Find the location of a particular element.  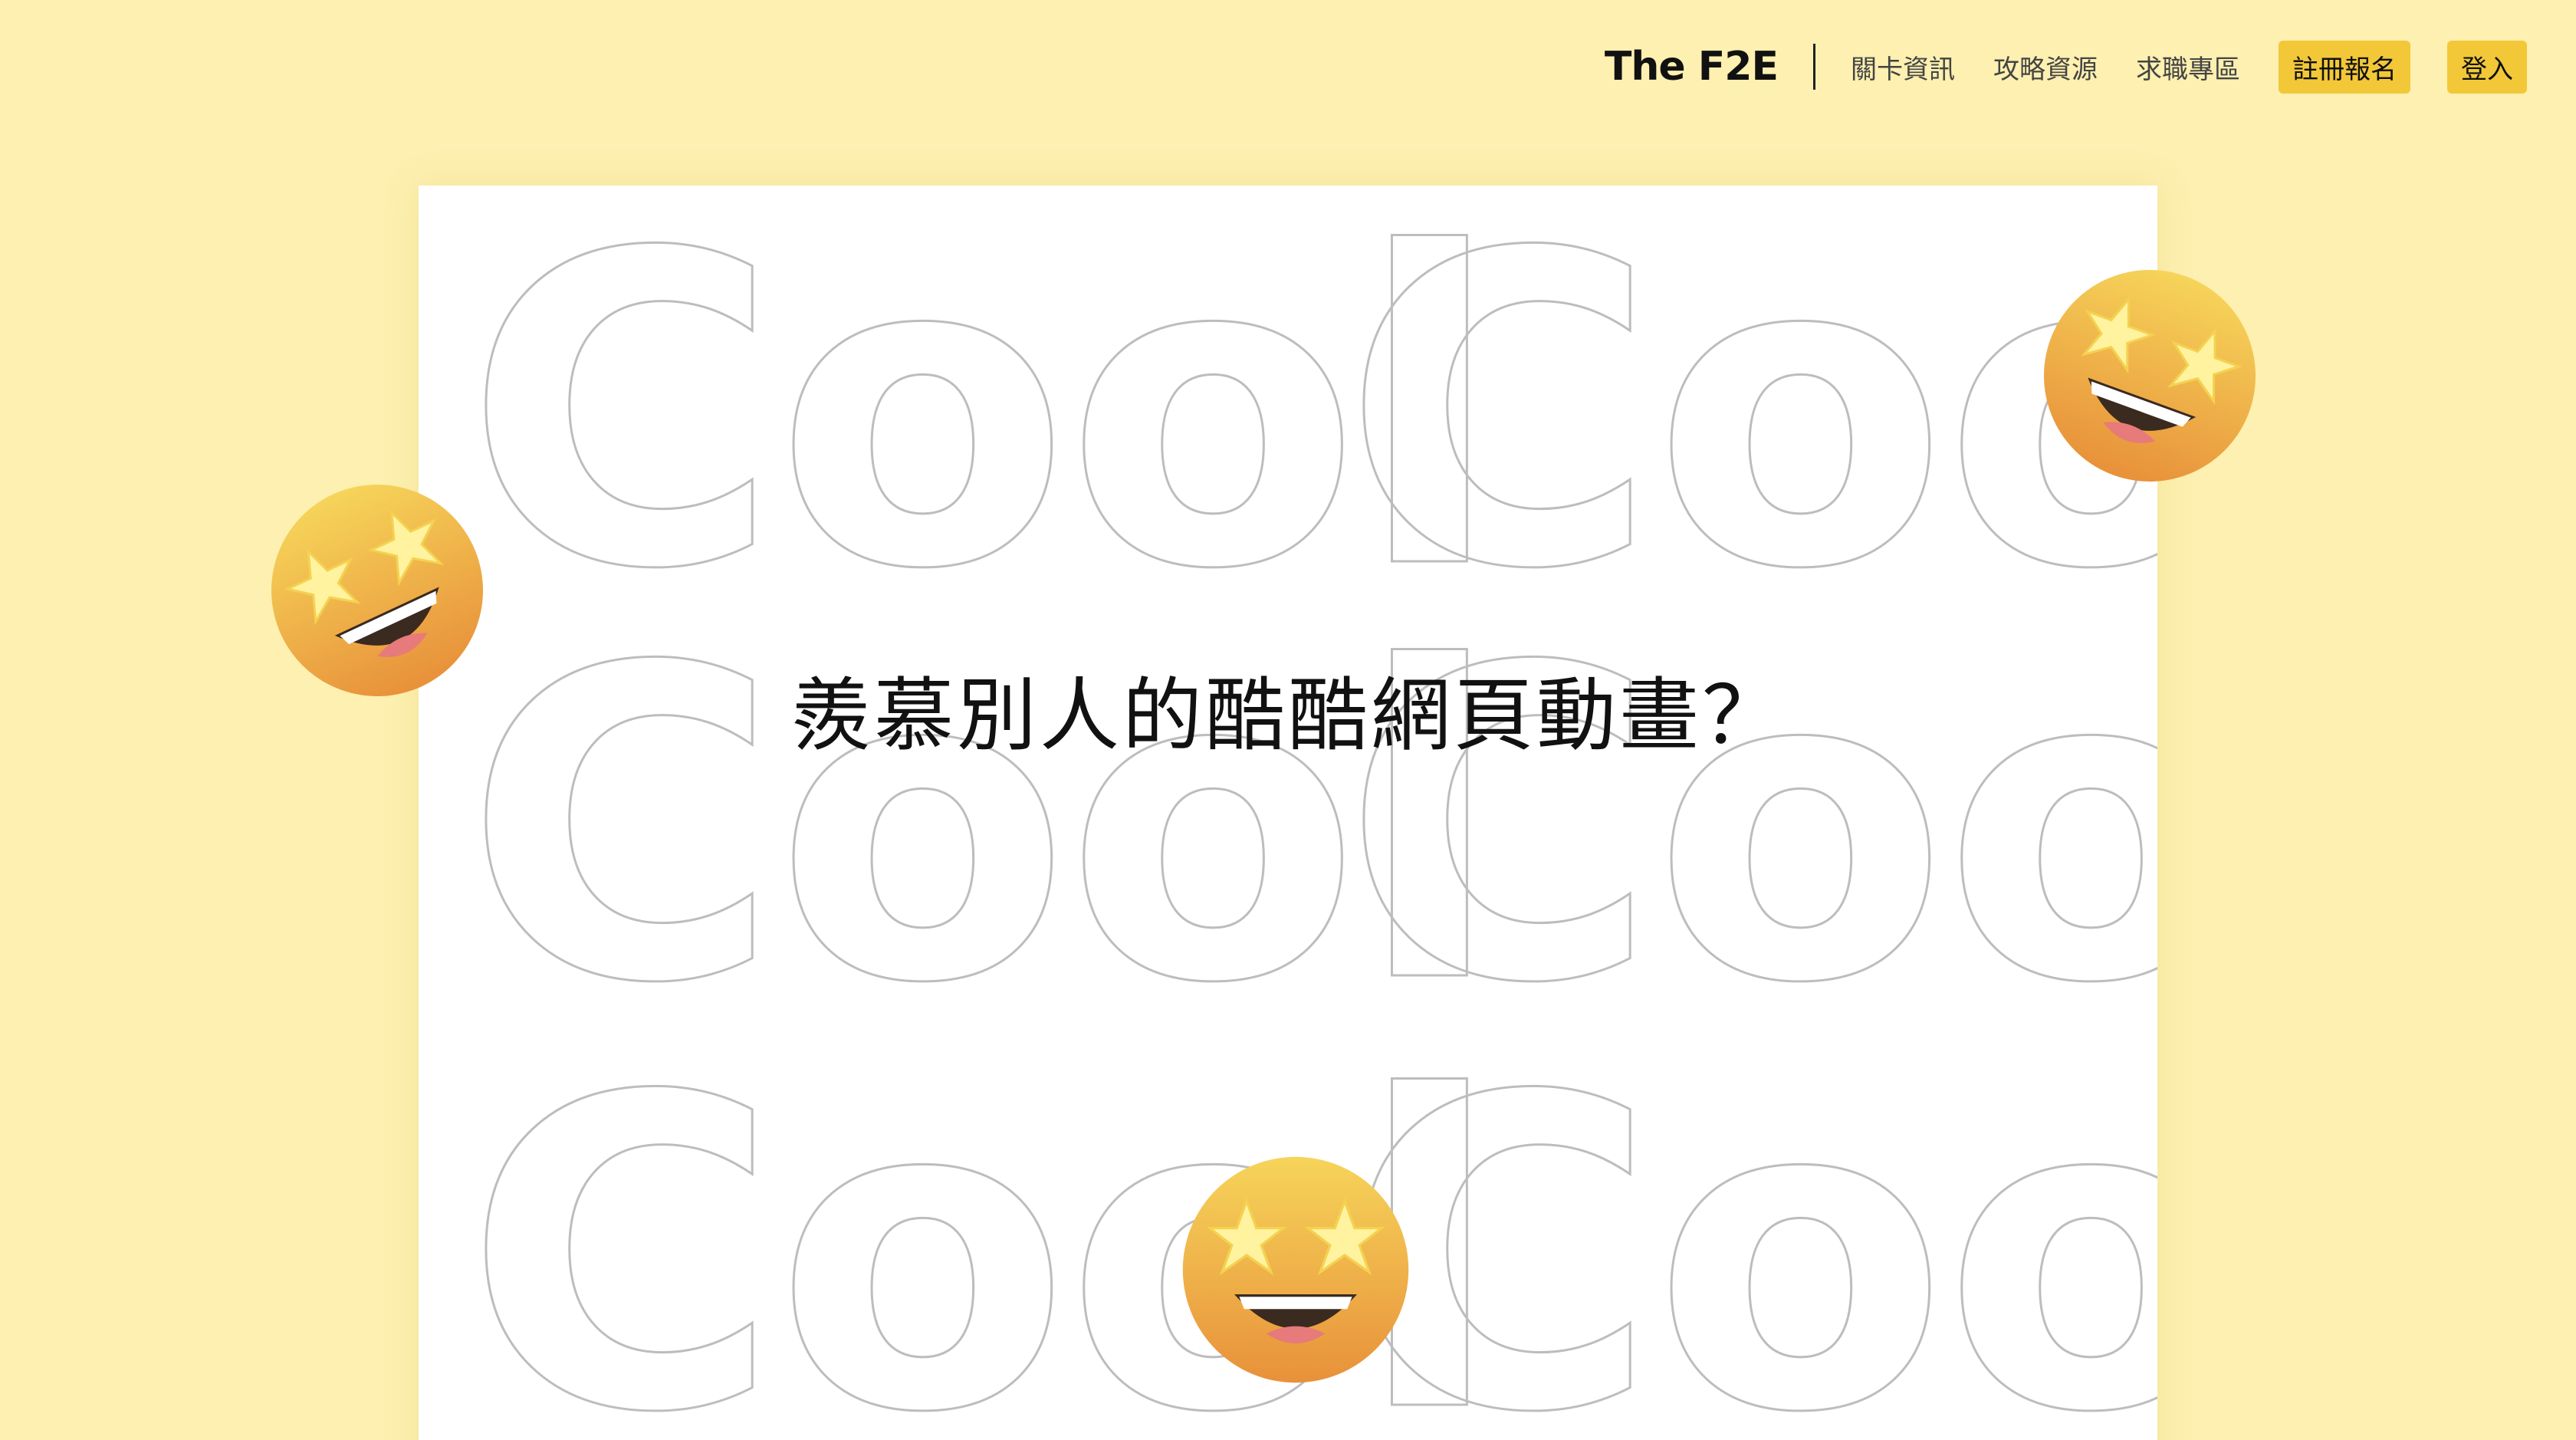

hero-headline: 羨慕別人的酷酷網頁動畫？ is located at coordinates (1287, 715).